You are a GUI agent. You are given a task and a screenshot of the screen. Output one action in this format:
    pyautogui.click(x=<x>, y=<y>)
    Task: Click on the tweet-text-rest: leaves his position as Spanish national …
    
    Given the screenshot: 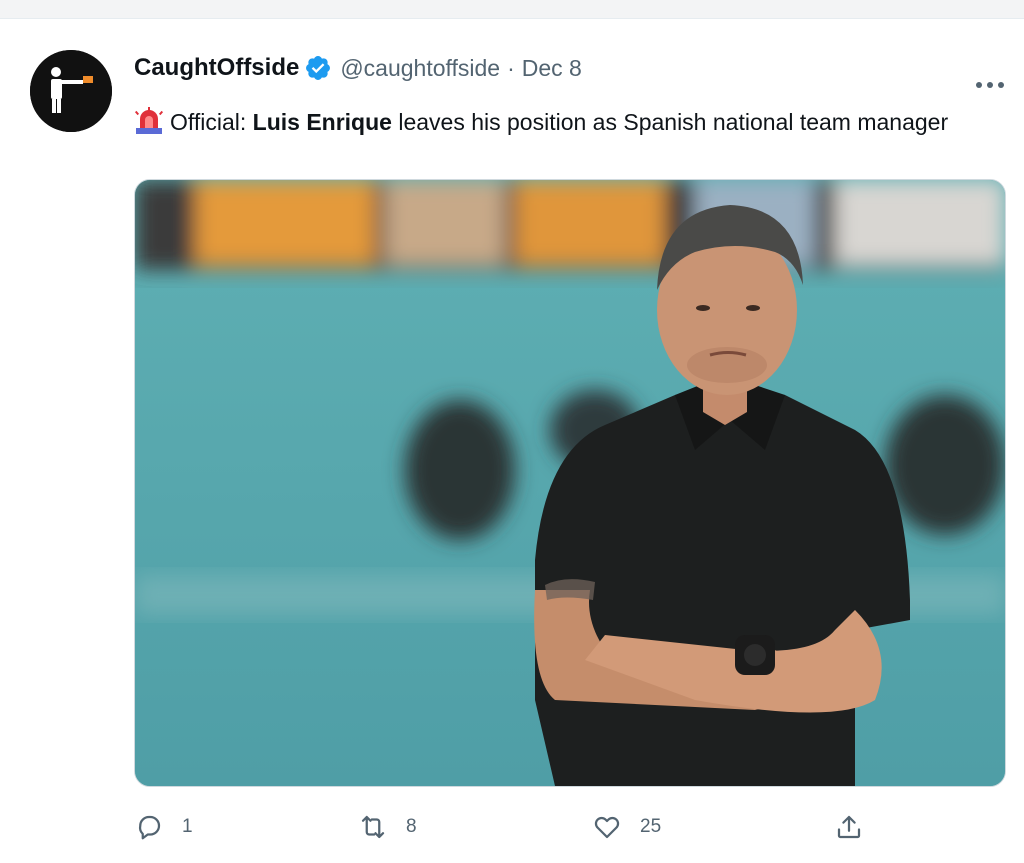 What is the action you would take?
    pyautogui.click(x=670, y=122)
    